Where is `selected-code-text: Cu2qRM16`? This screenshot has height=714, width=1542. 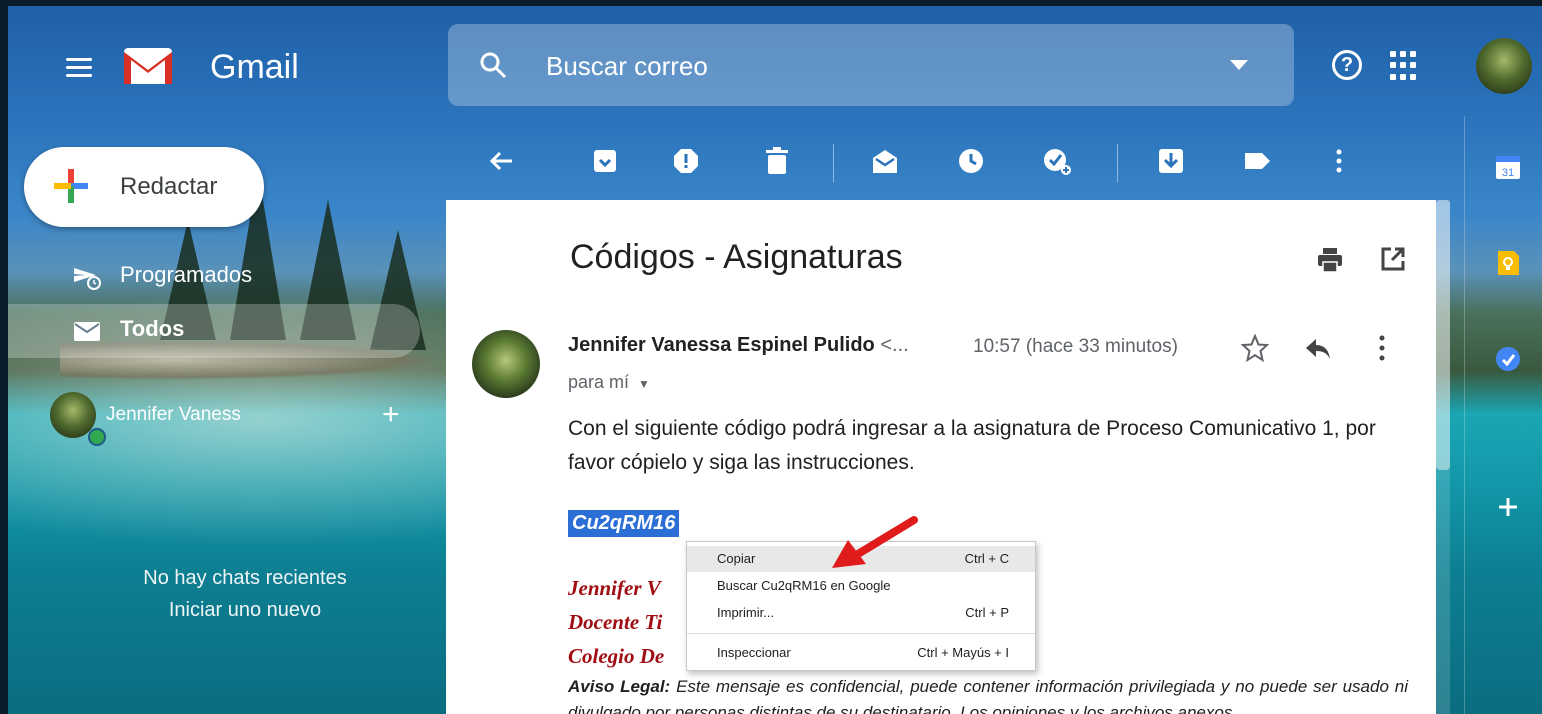
selected-code-text: Cu2qRM16 is located at coordinates (624, 523).